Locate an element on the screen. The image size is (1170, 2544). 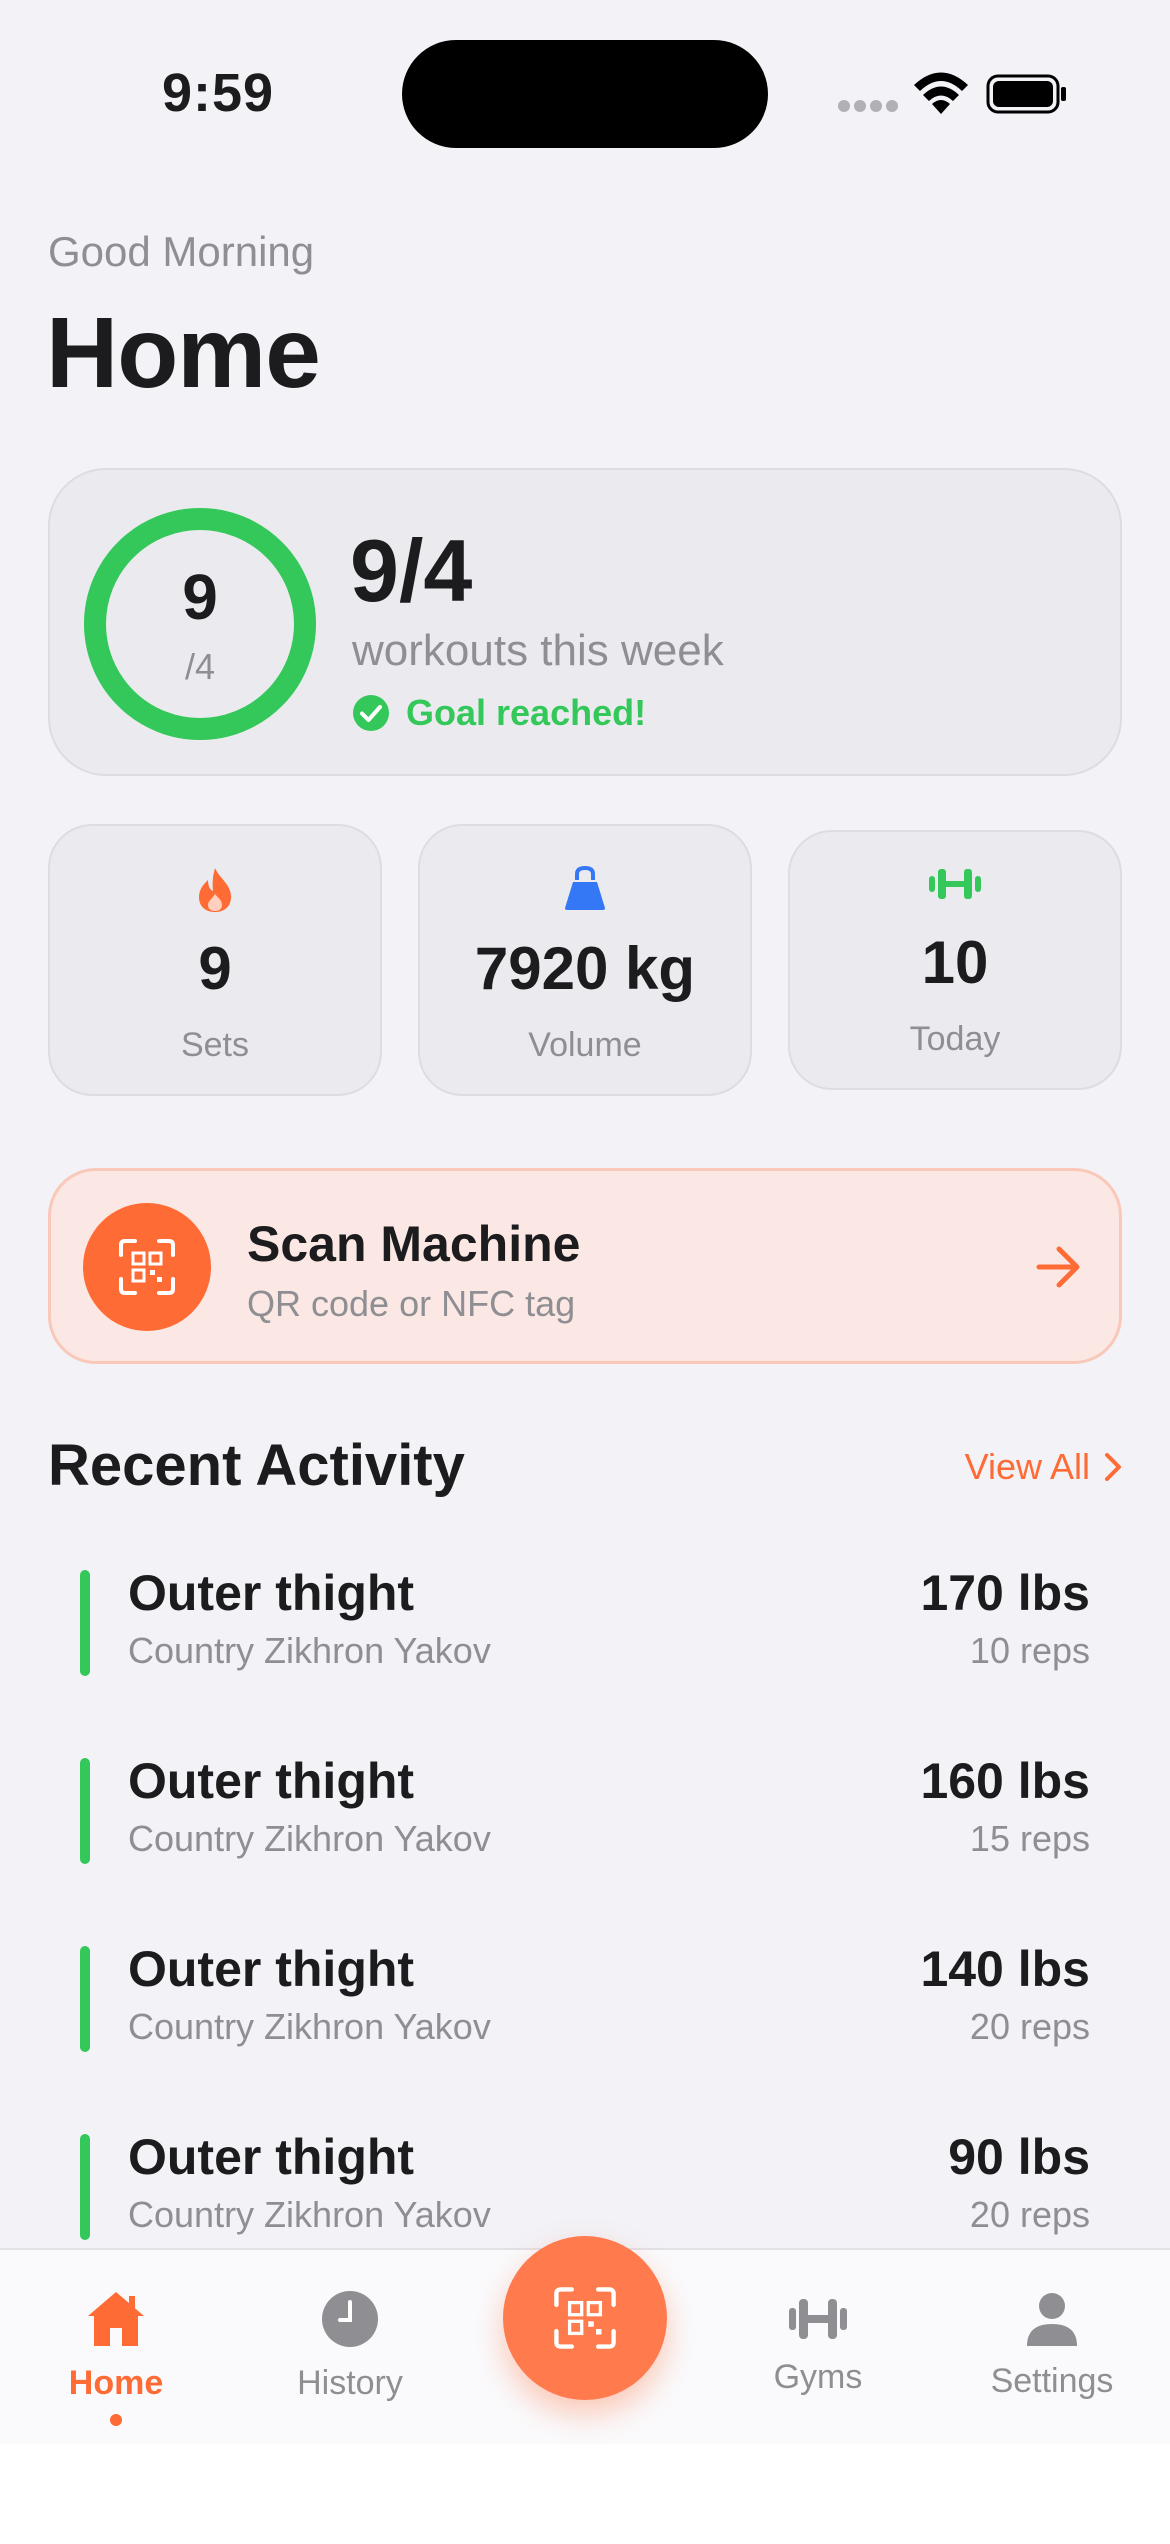
dynamic-island is located at coordinates (585, 94).